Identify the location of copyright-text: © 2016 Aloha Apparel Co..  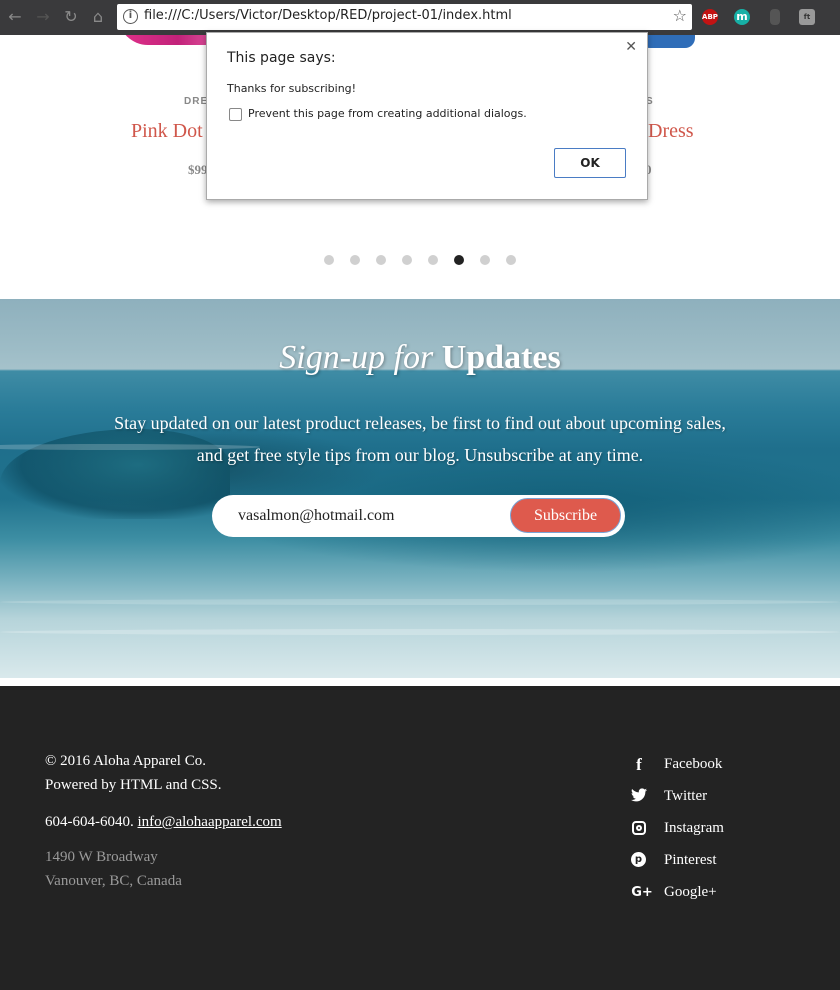
(125, 761).